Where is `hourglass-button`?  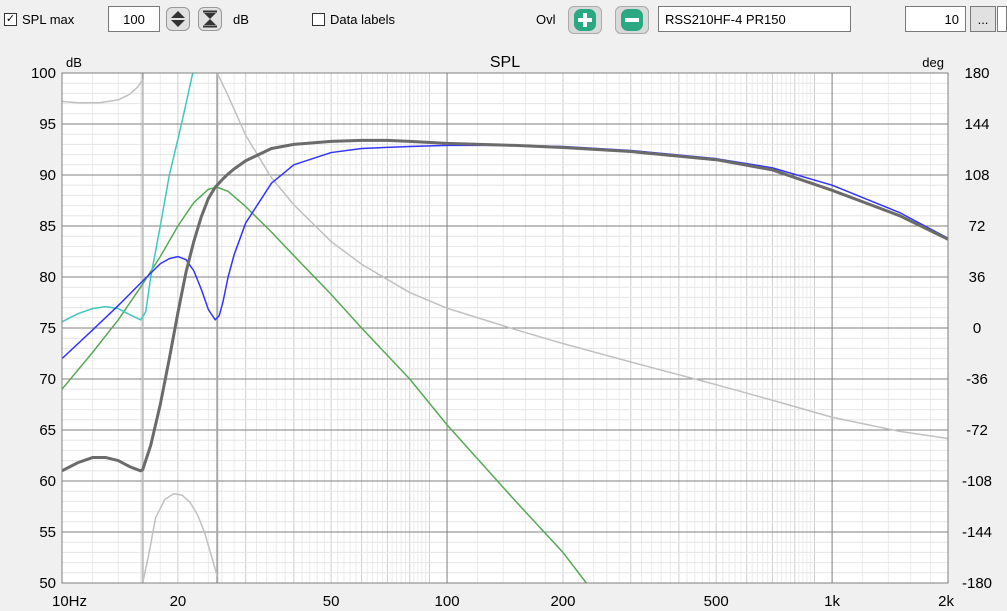 hourglass-button is located at coordinates (210, 19).